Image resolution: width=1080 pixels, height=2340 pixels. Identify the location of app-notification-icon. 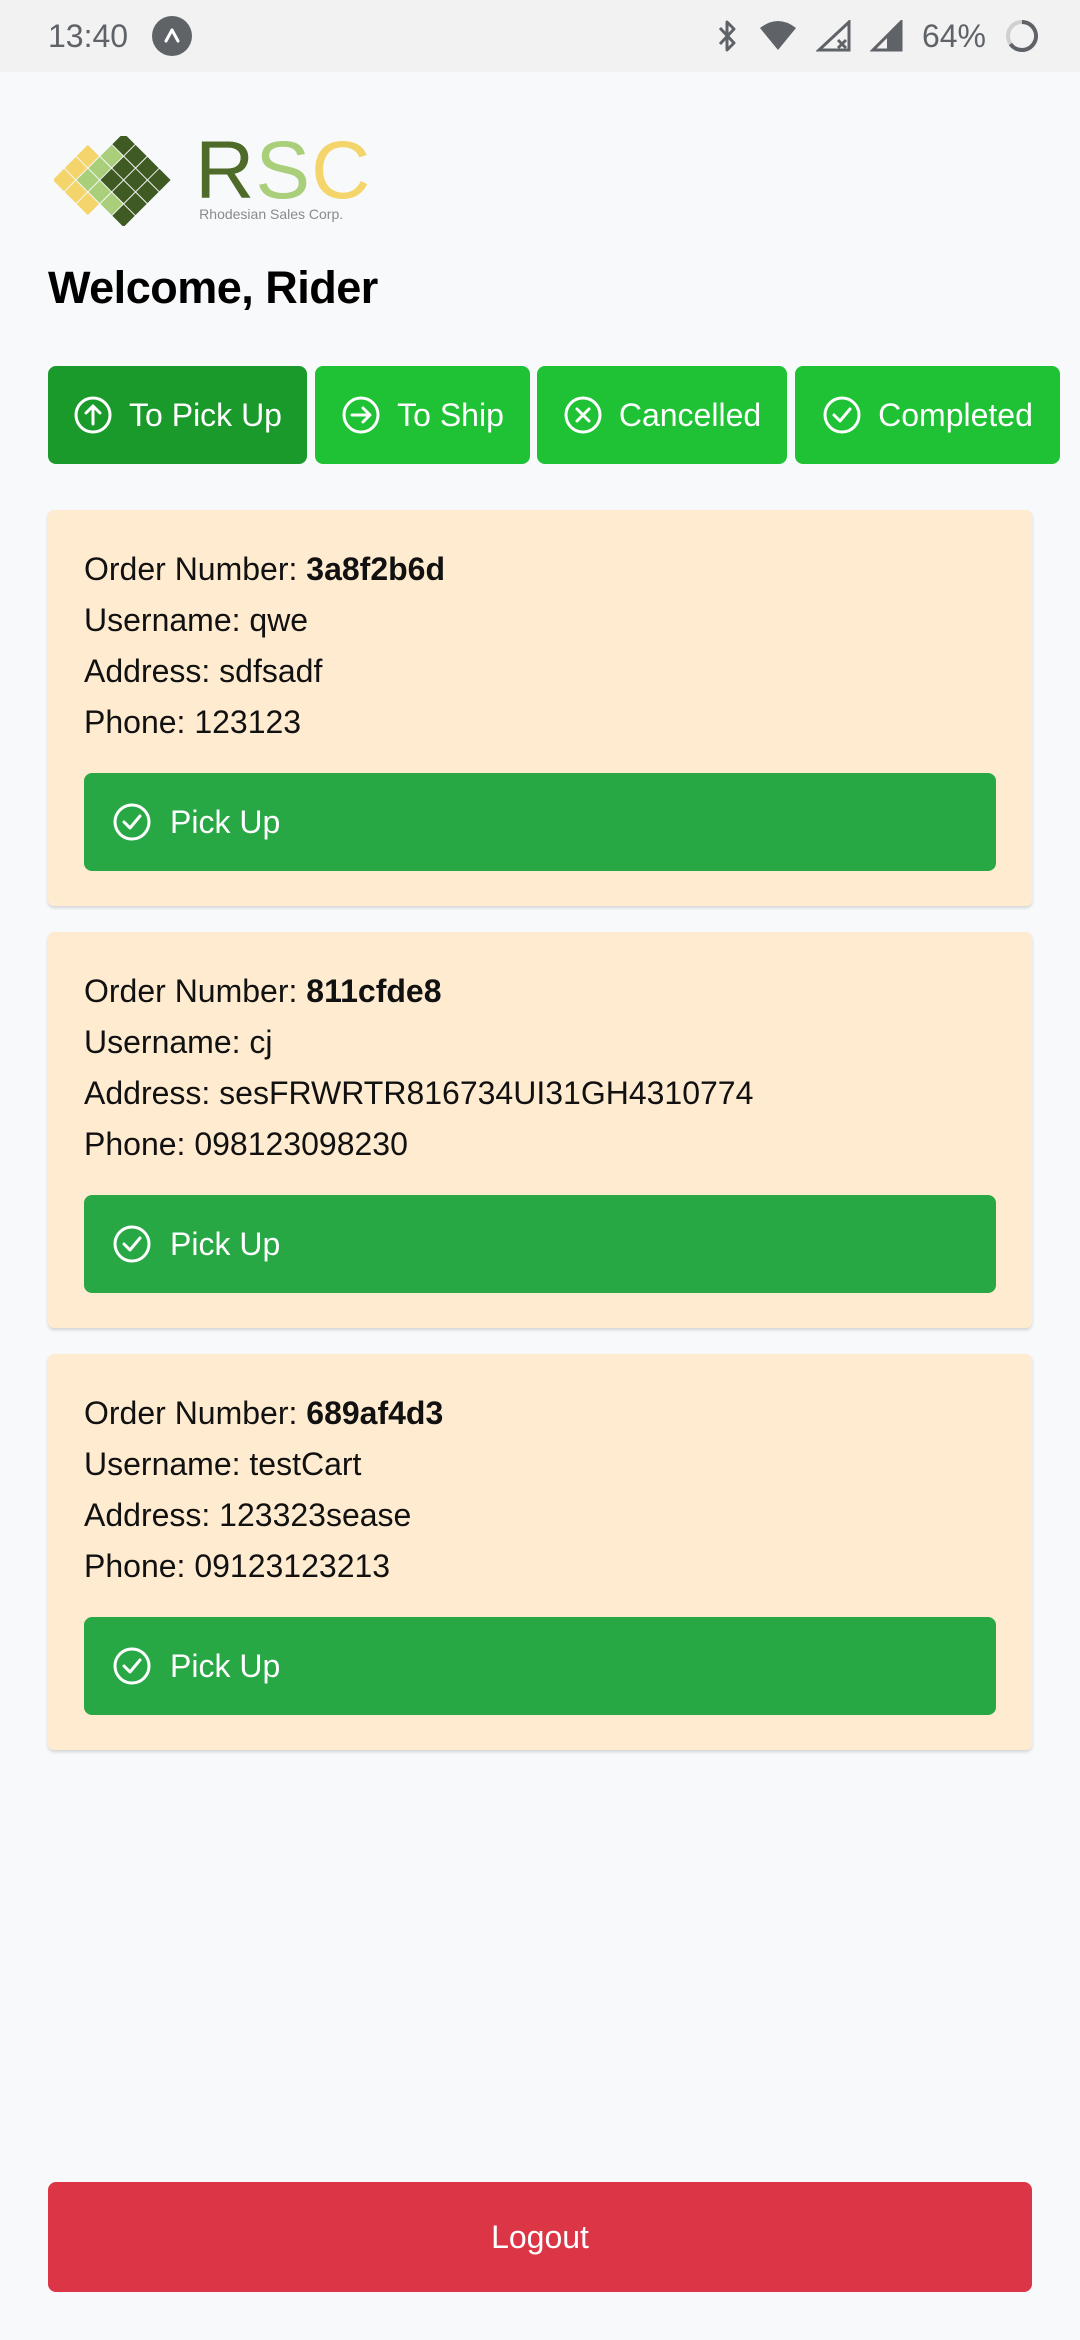
(172, 36).